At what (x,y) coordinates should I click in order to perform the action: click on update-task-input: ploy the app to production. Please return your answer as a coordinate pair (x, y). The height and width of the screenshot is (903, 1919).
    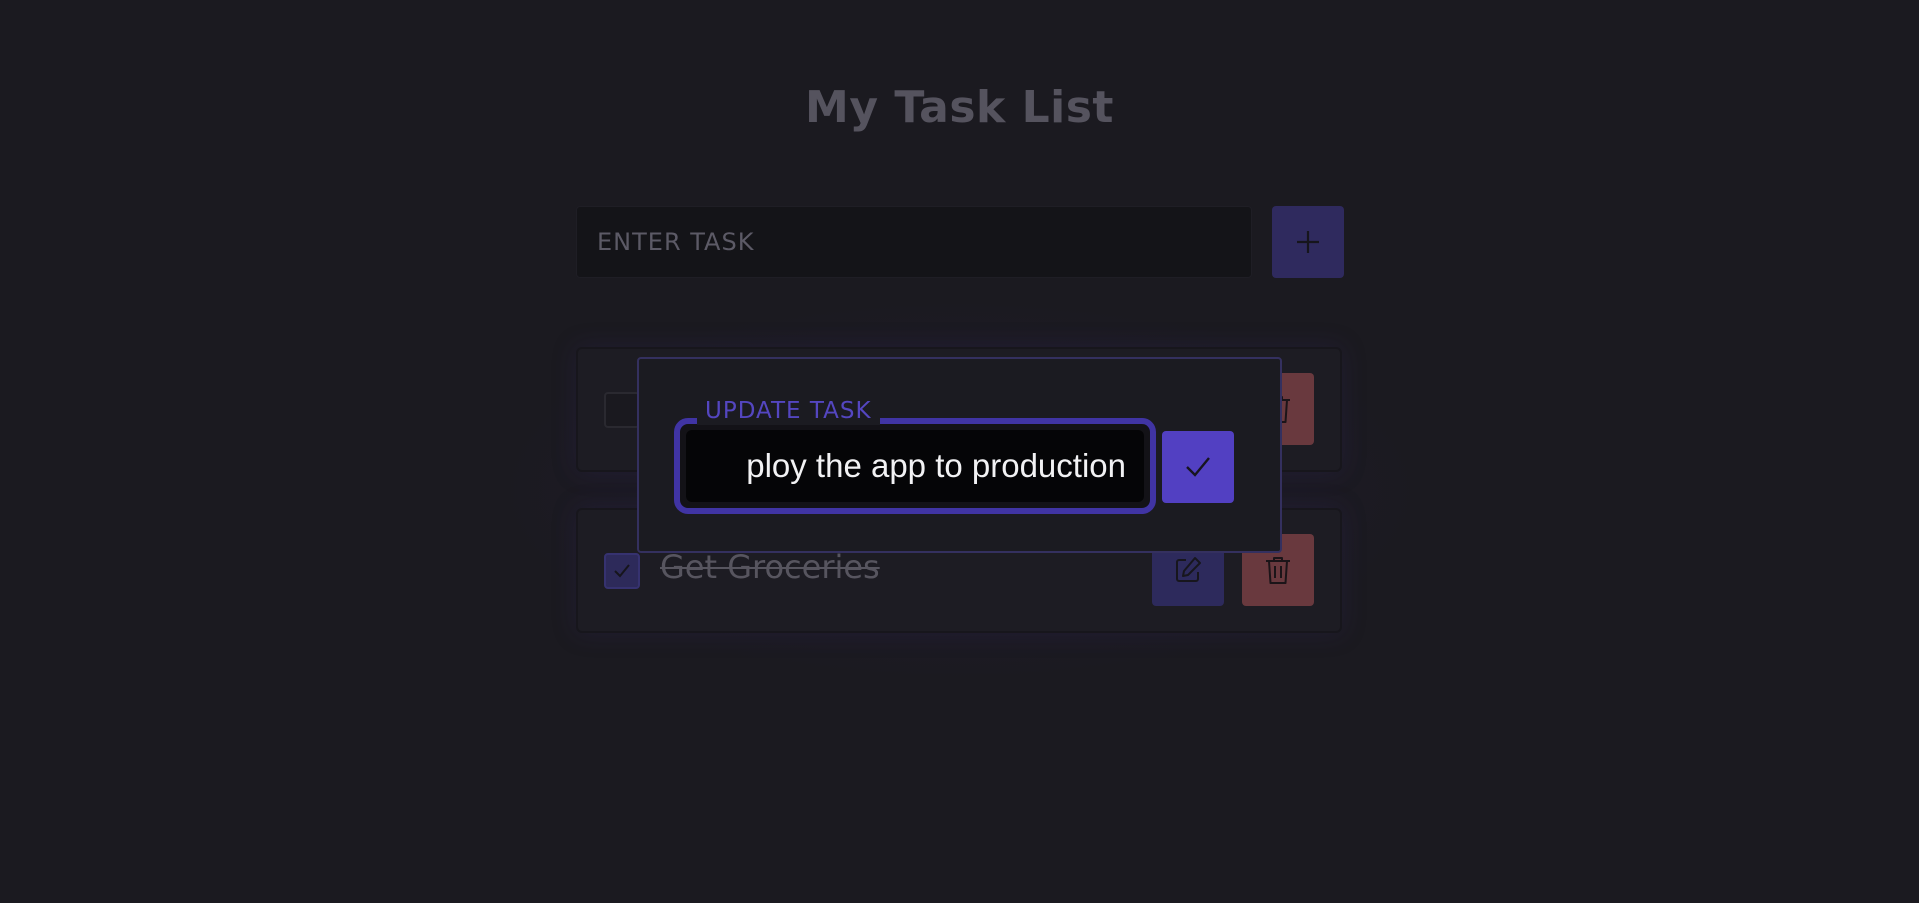
    Looking at the image, I should click on (915, 466).